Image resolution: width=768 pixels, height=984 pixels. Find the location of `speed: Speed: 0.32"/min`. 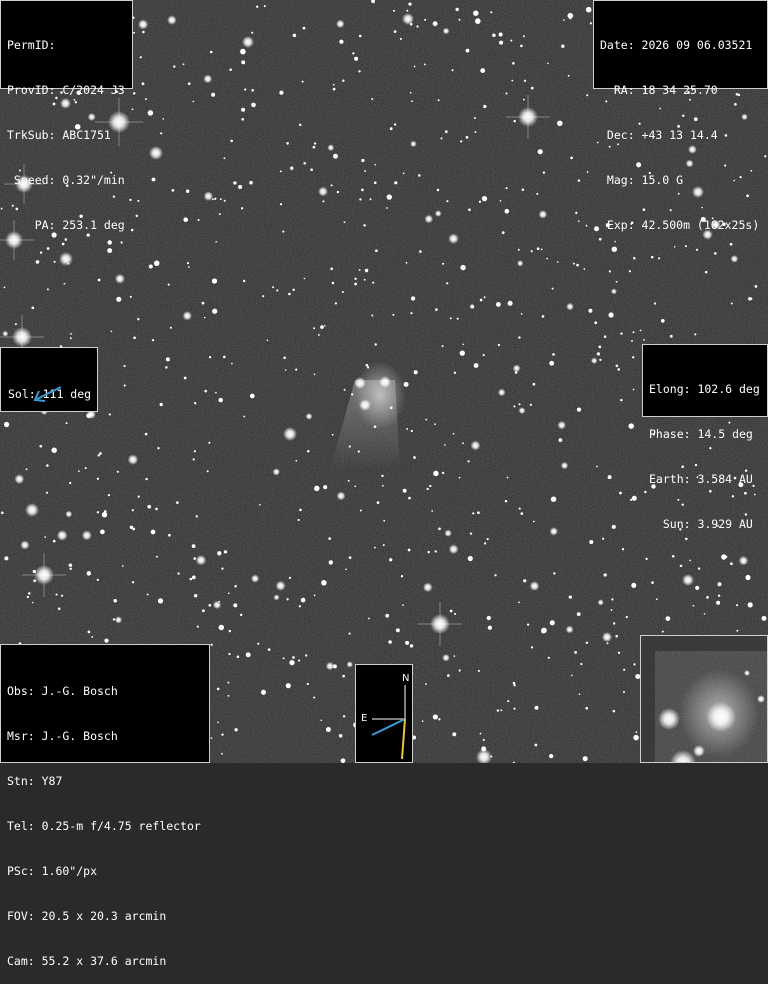

speed: Speed: 0.32"/min is located at coordinates (66, 180).